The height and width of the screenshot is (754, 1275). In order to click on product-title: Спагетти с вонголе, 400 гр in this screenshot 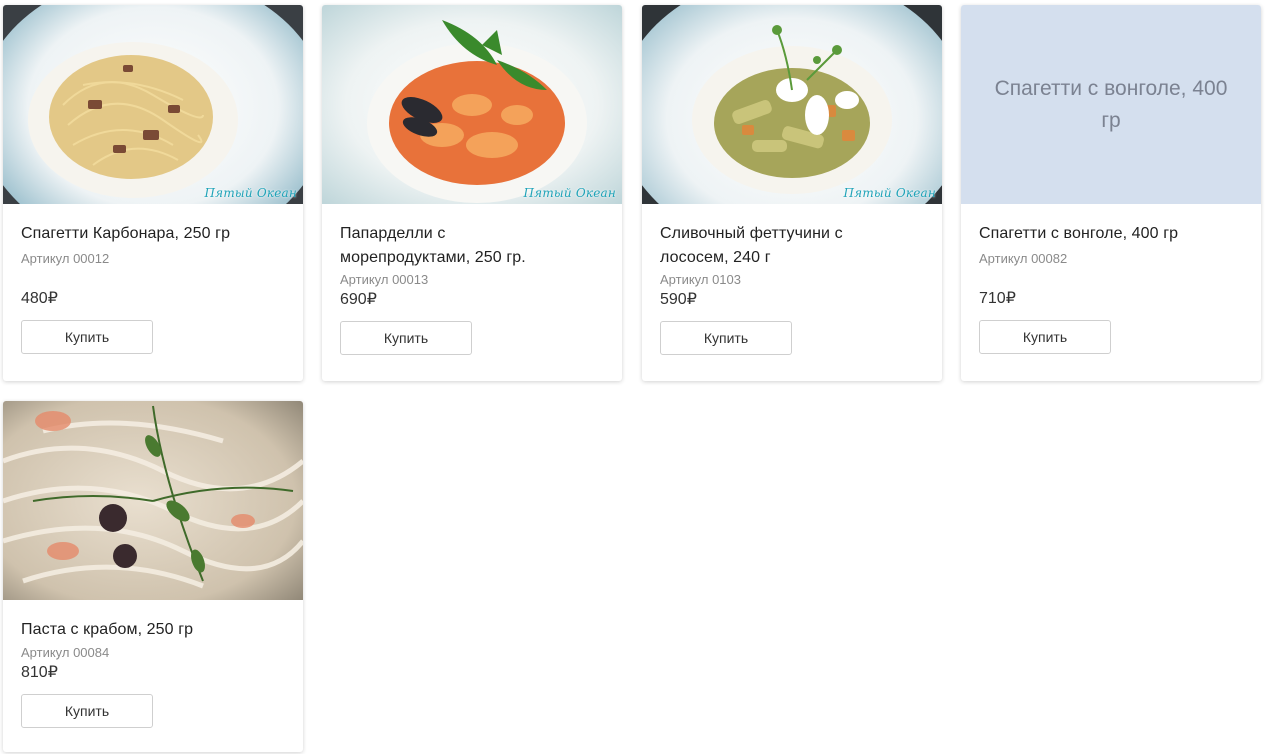, I will do `click(1111, 234)`.